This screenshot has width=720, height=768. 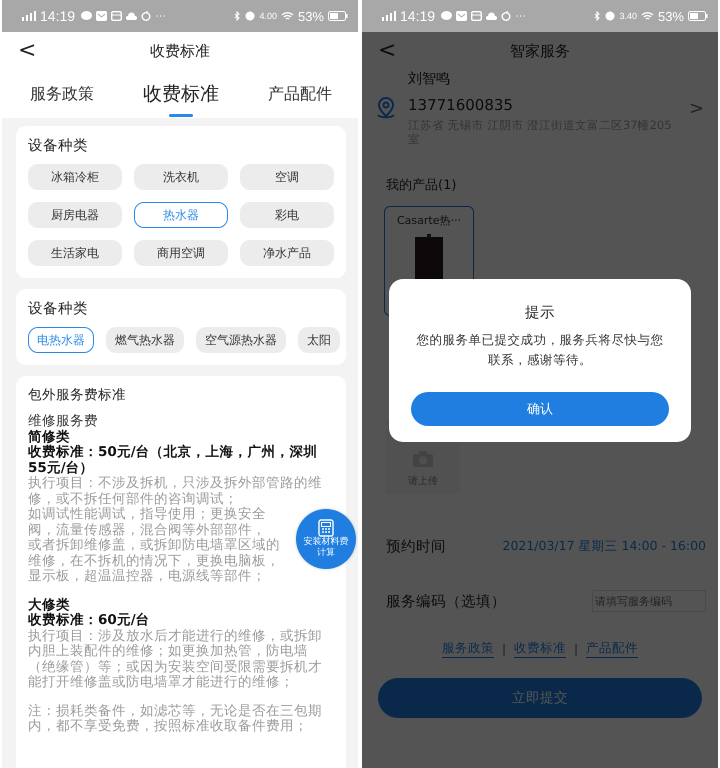 What do you see at coordinates (268, 16) in the screenshot?
I see `network-speed: 4.00` at bounding box center [268, 16].